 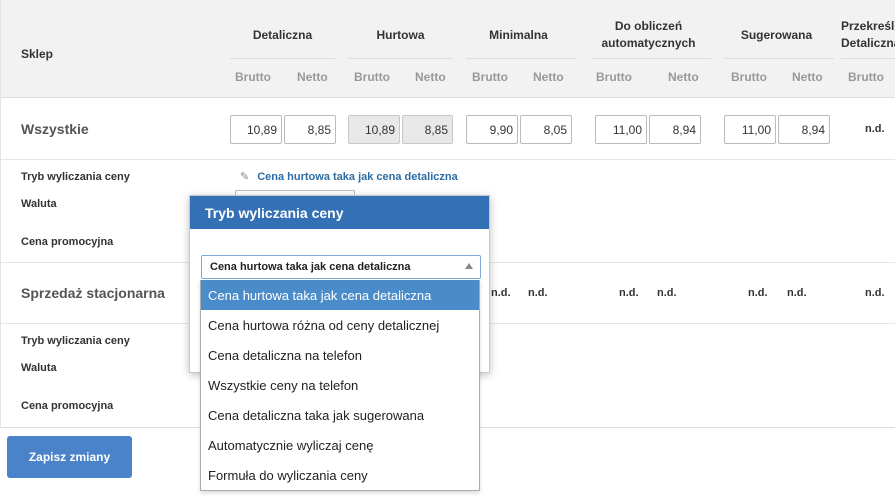 What do you see at coordinates (310, 267) in the screenshot?
I see `select-value: Cena hurtowa taka jak cena detaliczna` at bounding box center [310, 267].